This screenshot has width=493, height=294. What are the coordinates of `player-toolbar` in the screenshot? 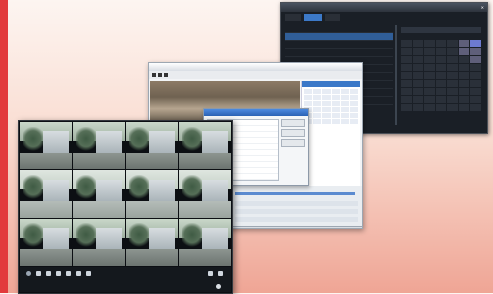 It's located at (255, 75).